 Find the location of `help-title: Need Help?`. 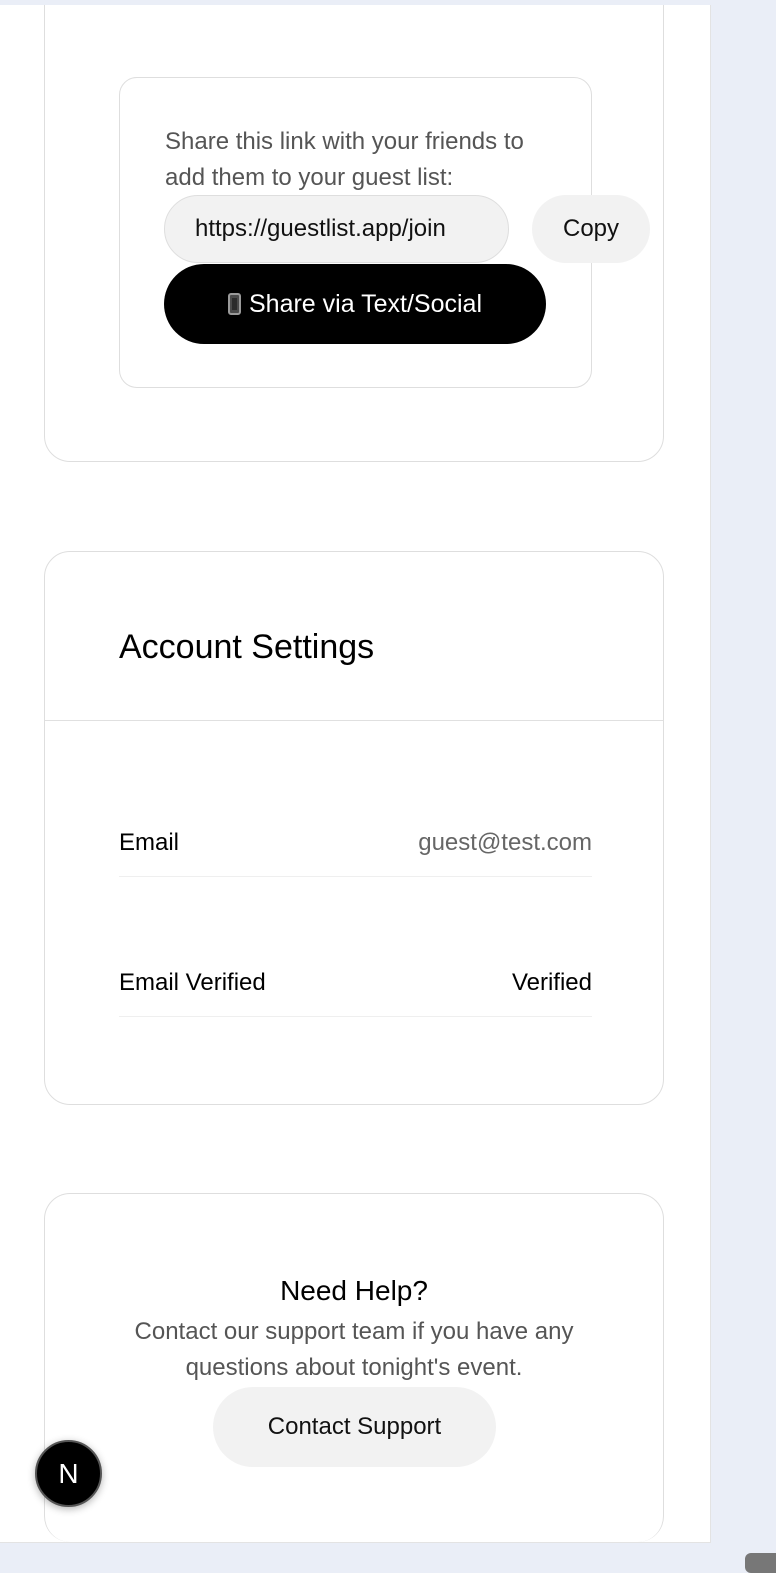

help-title: Need Help? is located at coordinates (354, 1290).